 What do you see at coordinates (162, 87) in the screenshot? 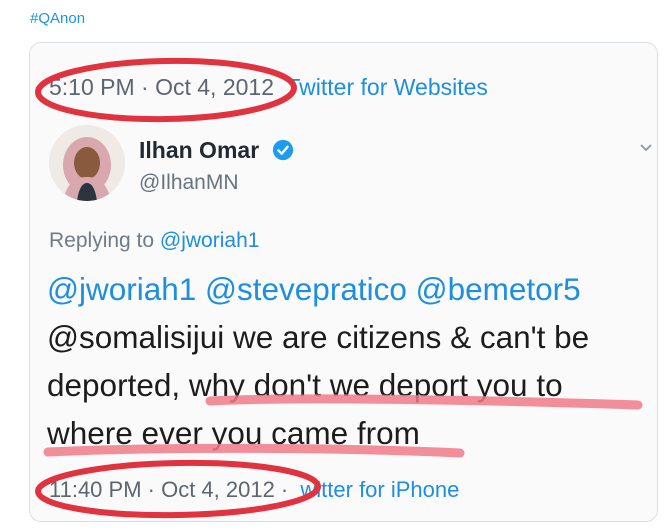
I see `timestamp-top: 5:10 PM · Oct 4, 2012` at bounding box center [162, 87].